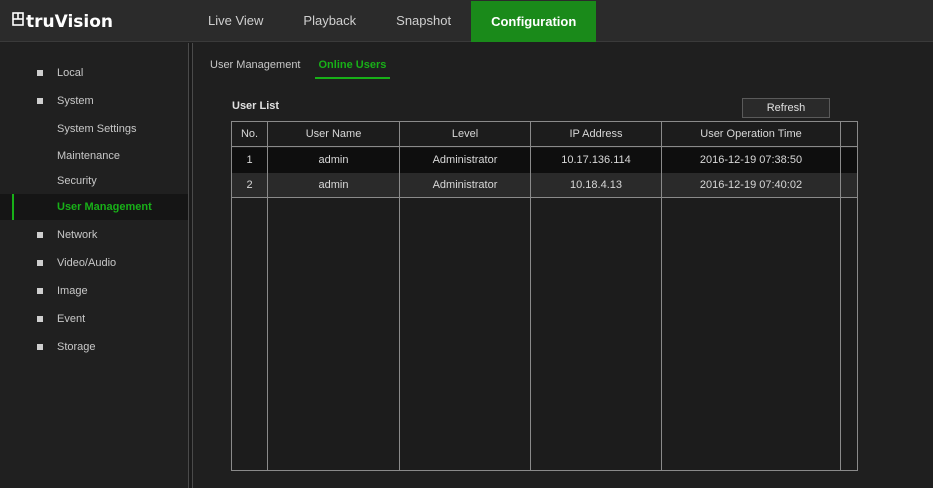  I want to click on brand-name: truVision, so click(70, 22).